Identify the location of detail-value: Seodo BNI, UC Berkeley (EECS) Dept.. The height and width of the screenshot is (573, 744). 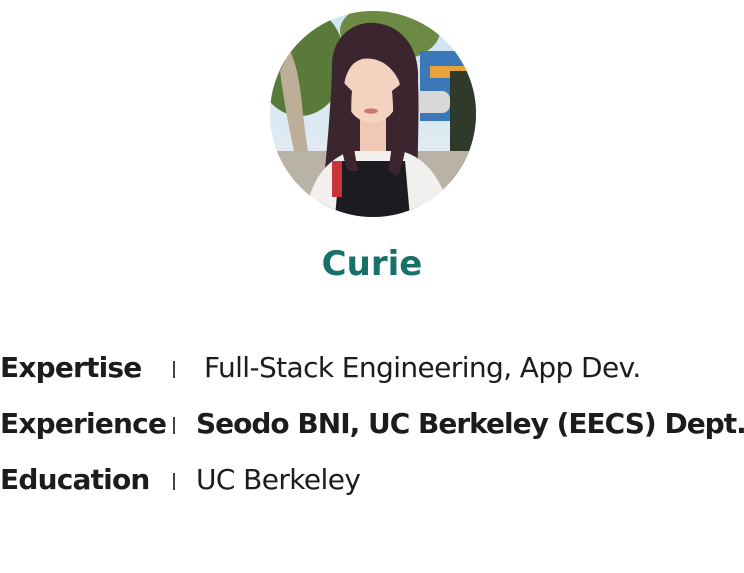
(470, 423).